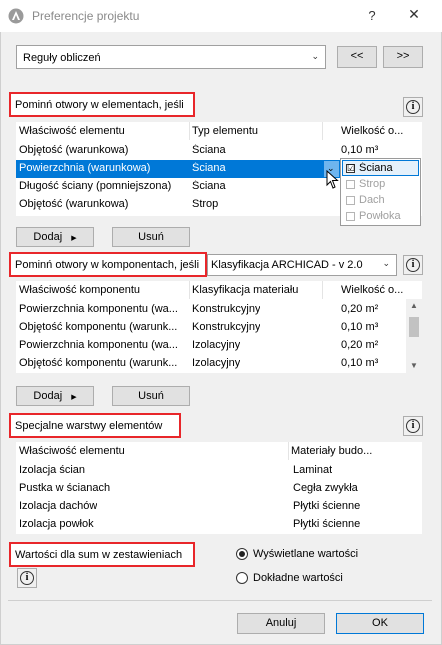 This screenshot has height=645, width=442. I want to click on section-schedule-sums-title: Wartości dla sum w zestawieniach, so click(99, 555).